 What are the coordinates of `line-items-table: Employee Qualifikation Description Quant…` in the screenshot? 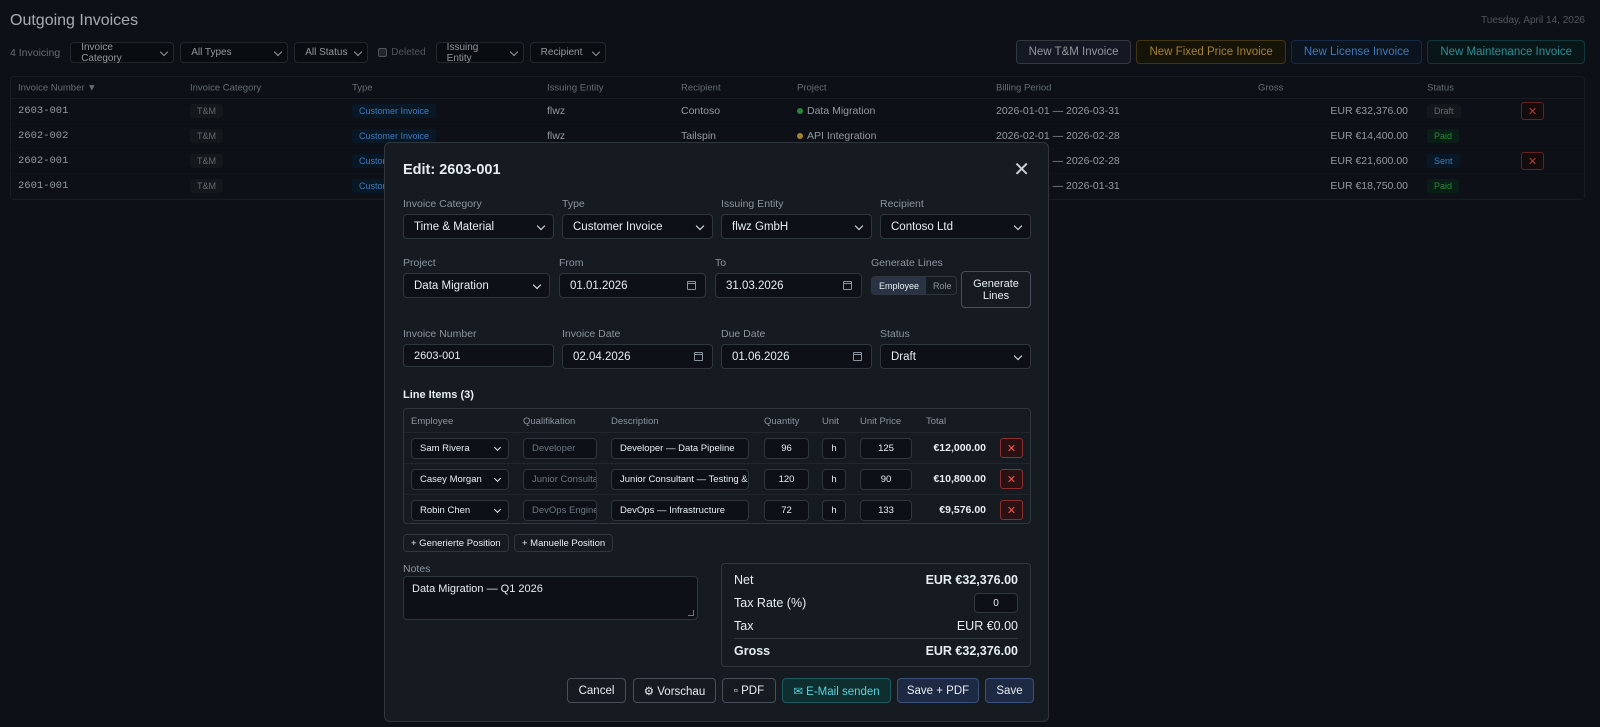 It's located at (717, 466).